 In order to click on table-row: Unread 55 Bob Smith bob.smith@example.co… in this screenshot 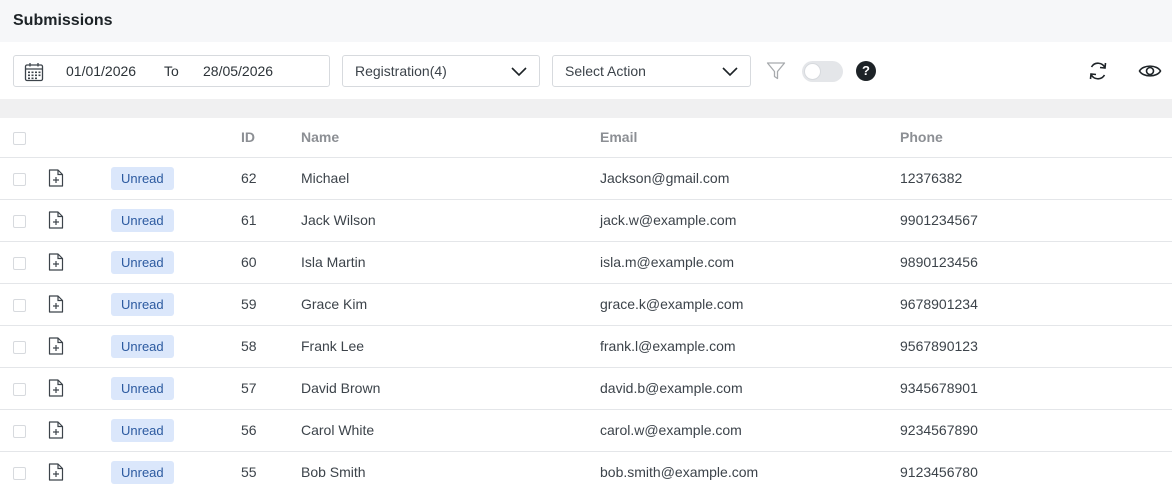, I will do `click(586, 472)`.